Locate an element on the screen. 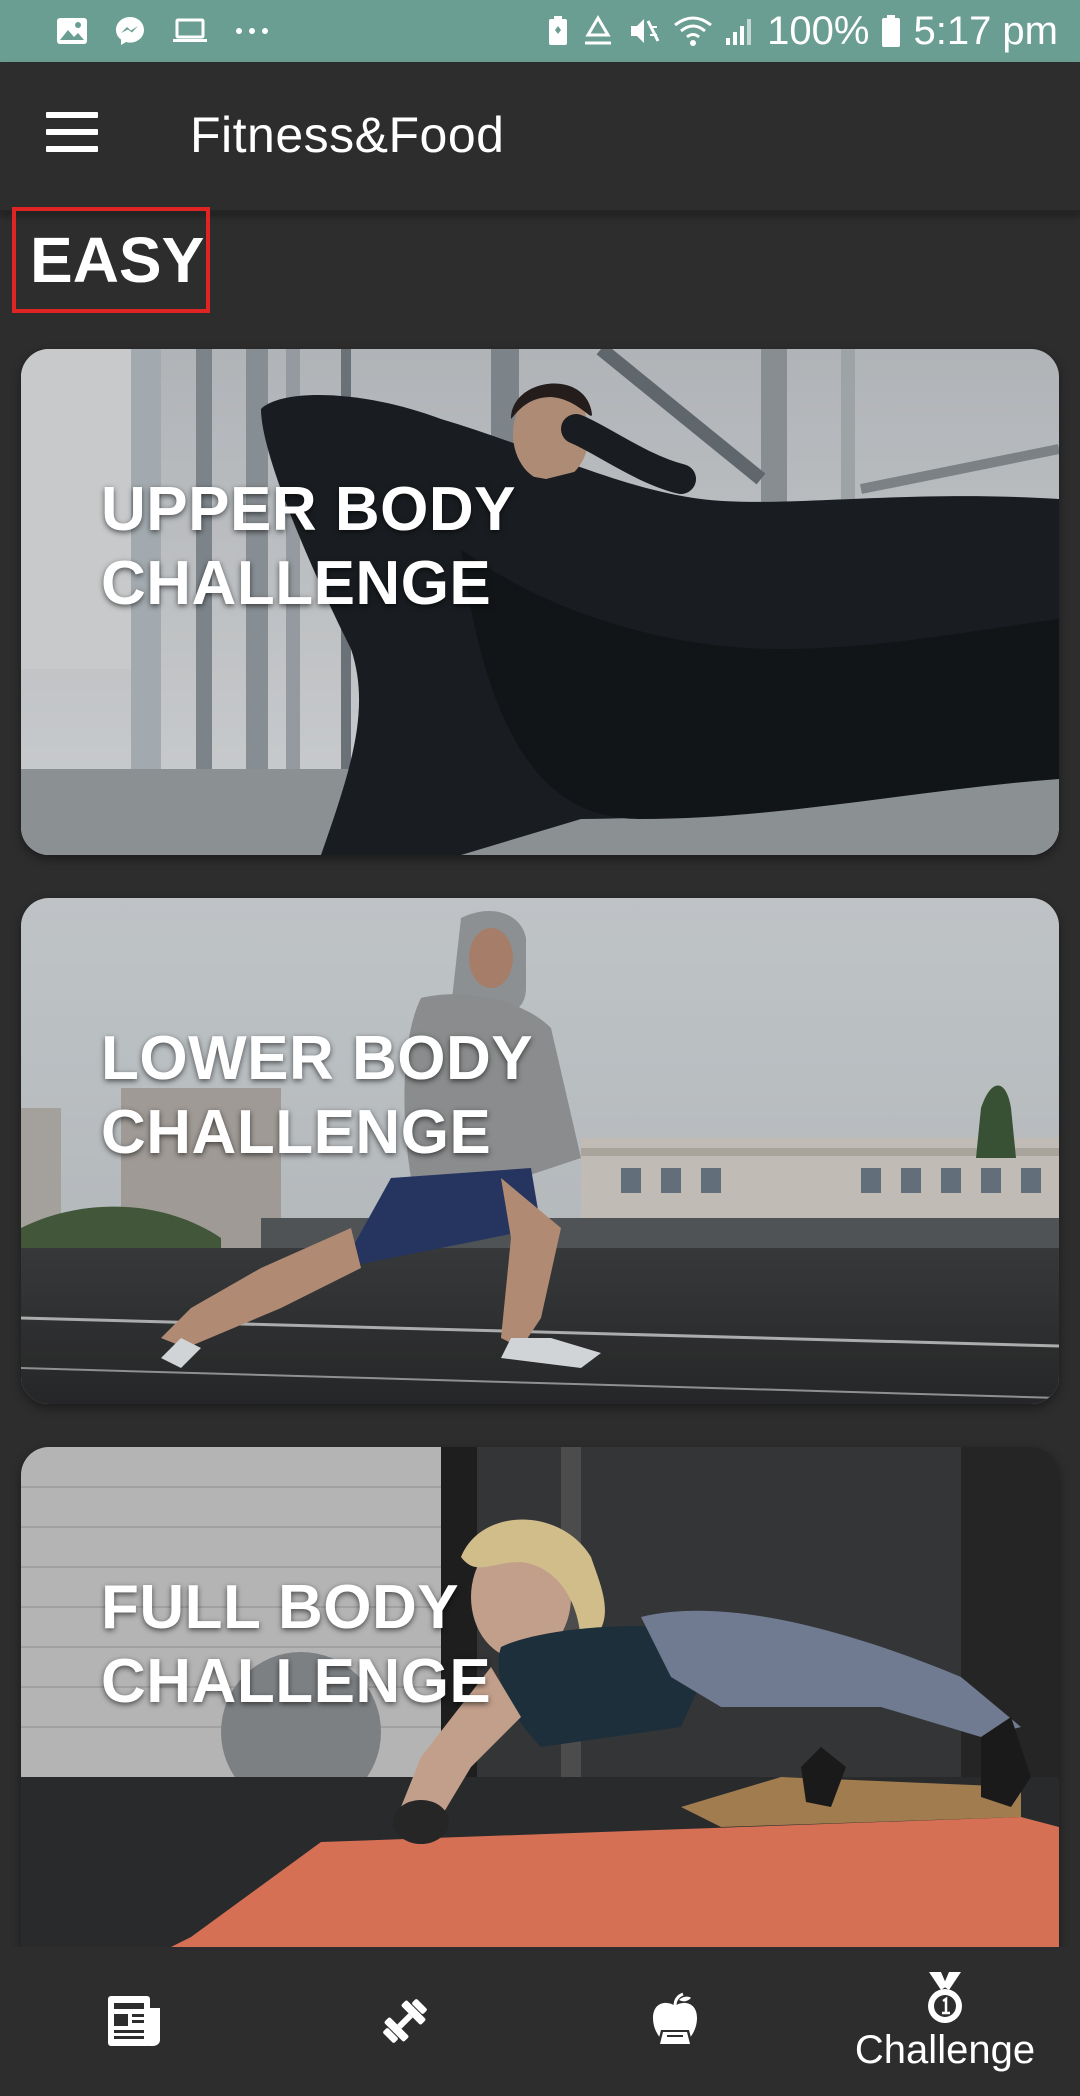 This screenshot has height=2096, width=1080. medal-icon is located at coordinates (945, 1998).